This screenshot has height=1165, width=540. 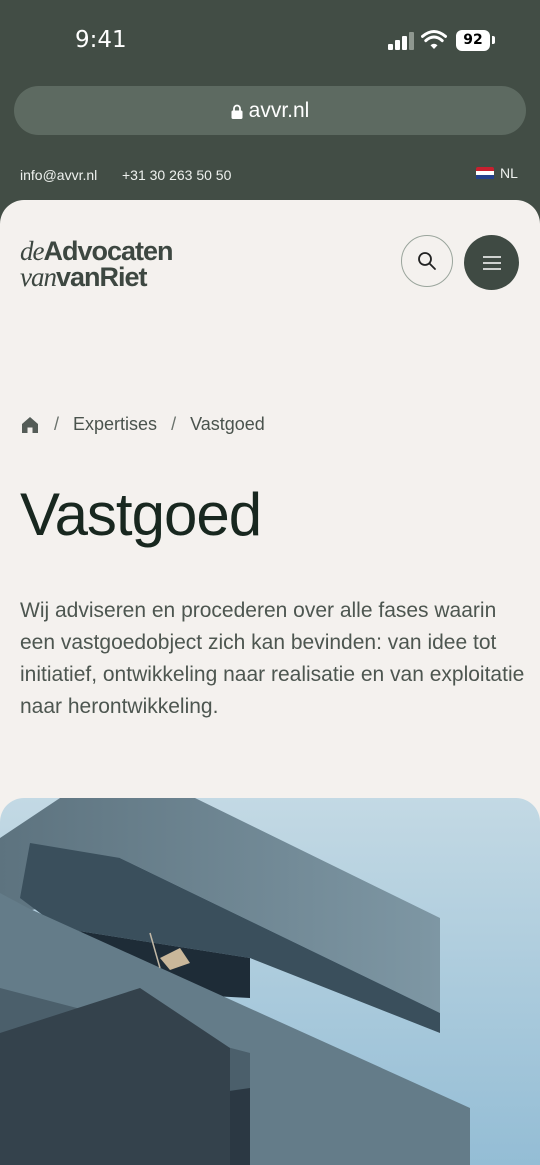 What do you see at coordinates (141, 514) in the screenshot?
I see `page-title: Vastgoed` at bounding box center [141, 514].